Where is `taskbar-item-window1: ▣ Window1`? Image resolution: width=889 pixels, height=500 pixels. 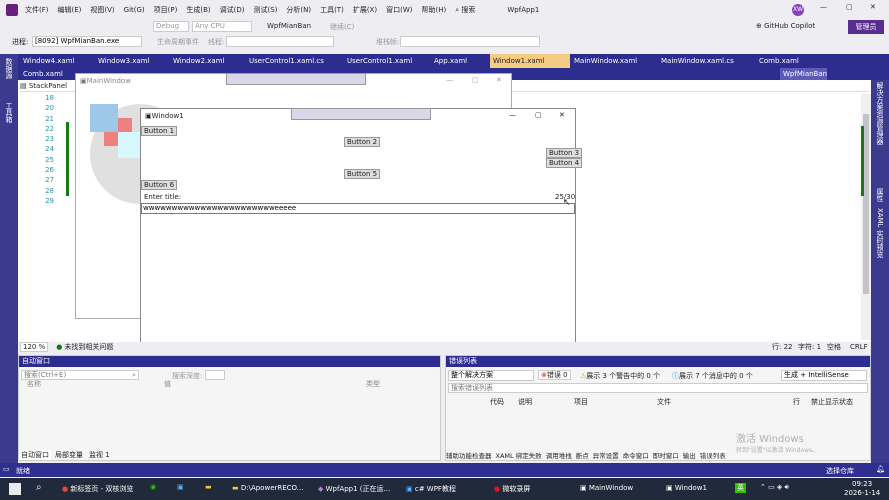 taskbar-item-window1: ▣ Window1 is located at coordinates (686, 488).